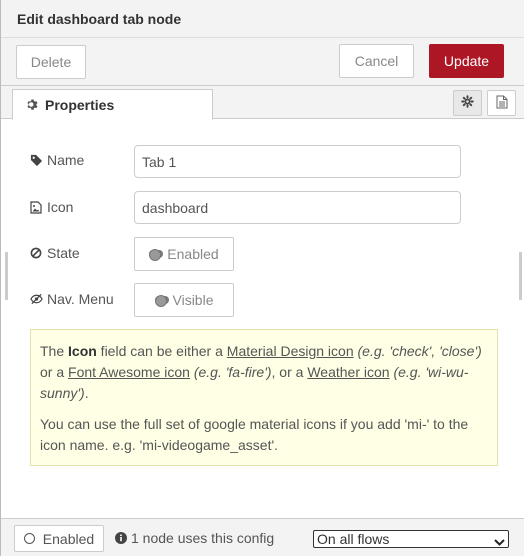 The width and height of the screenshot is (524, 556). What do you see at coordinates (80, 299) in the screenshot?
I see `nav-menu-label: Nav. Menu` at bounding box center [80, 299].